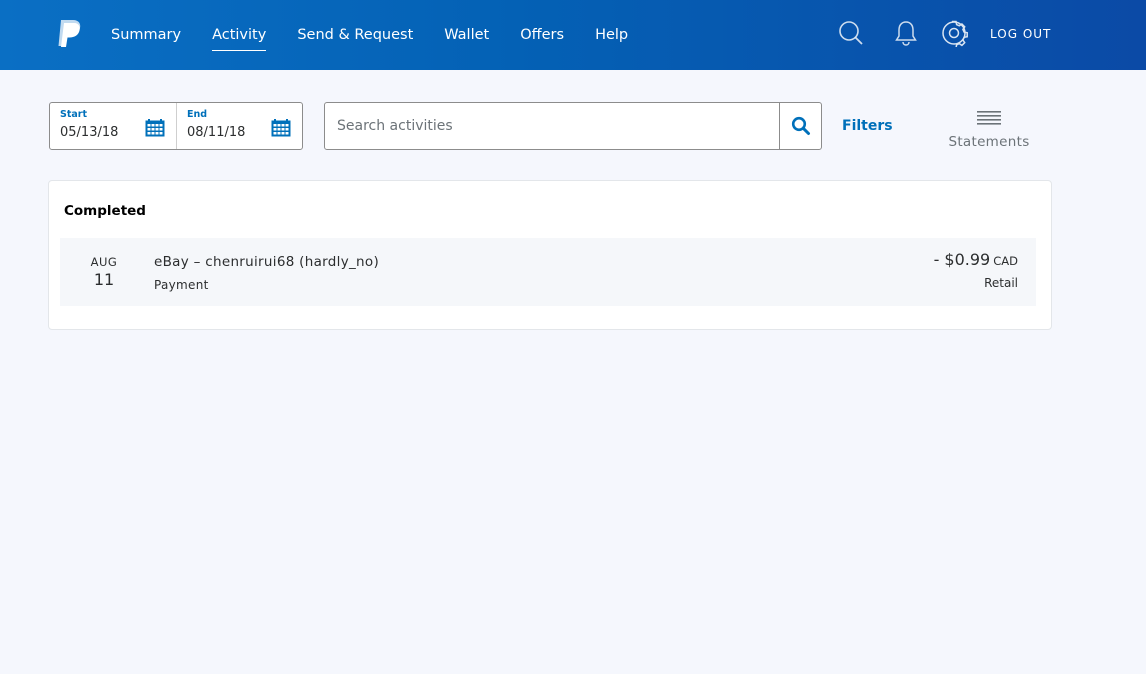 The image size is (1146, 674). What do you see at coordinates (989, 142) in the screenshot?
I see `statements-label: Statements` at bounding box center [989, 142].